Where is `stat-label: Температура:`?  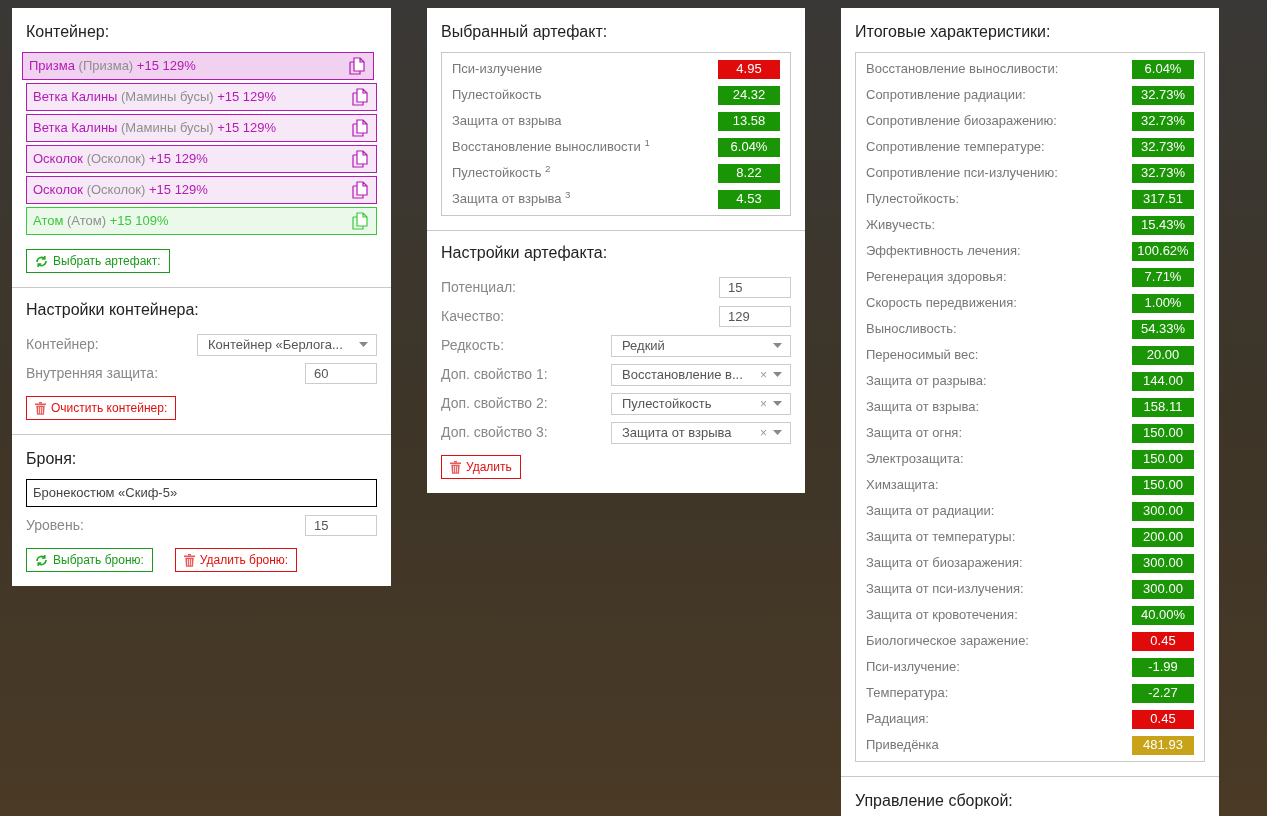
stat-label: Температура: is located at coordinates (907, 693).